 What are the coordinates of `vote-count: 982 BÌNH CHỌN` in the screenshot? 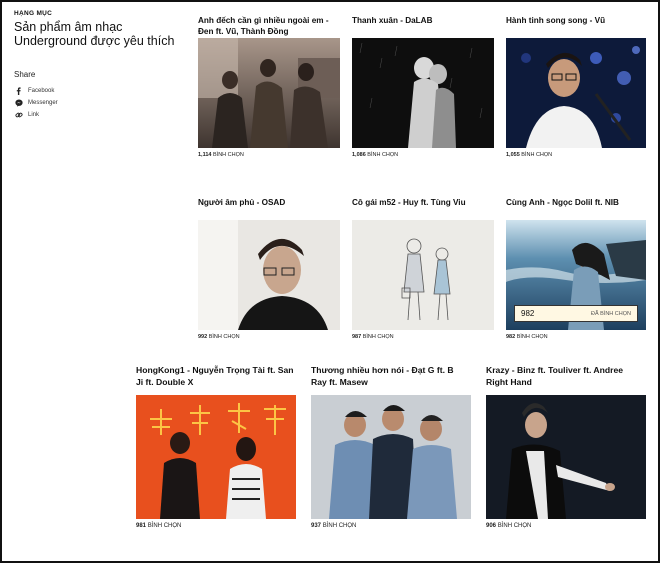 It's located at (527, 337).